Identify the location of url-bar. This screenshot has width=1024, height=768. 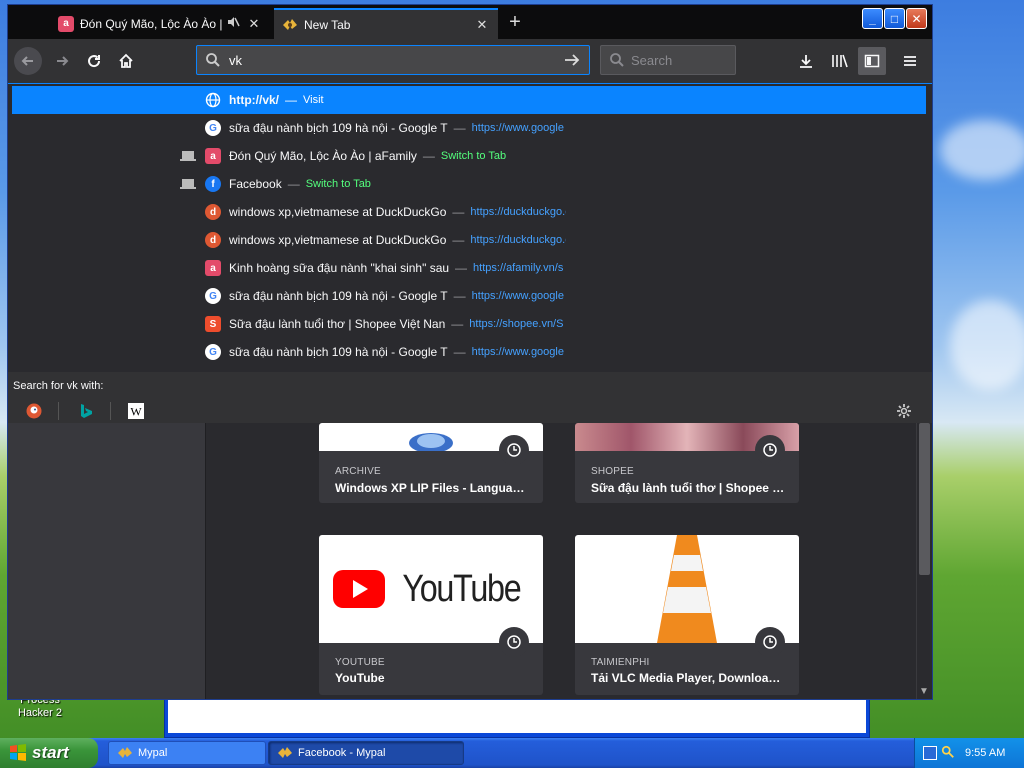
(393, 60).